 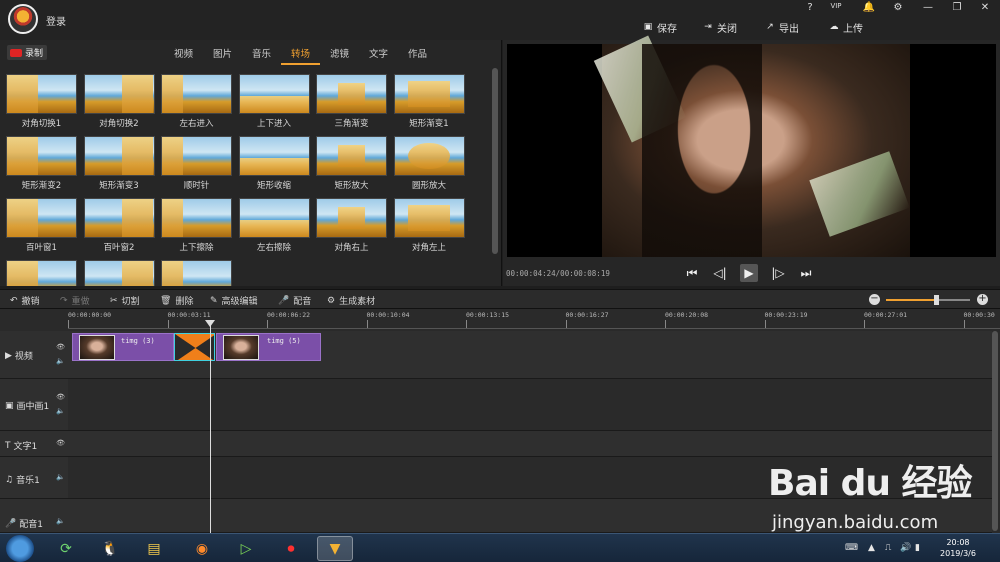 I want to click on taskbar-app-explorer: ▤, so click(x=154, y=548).